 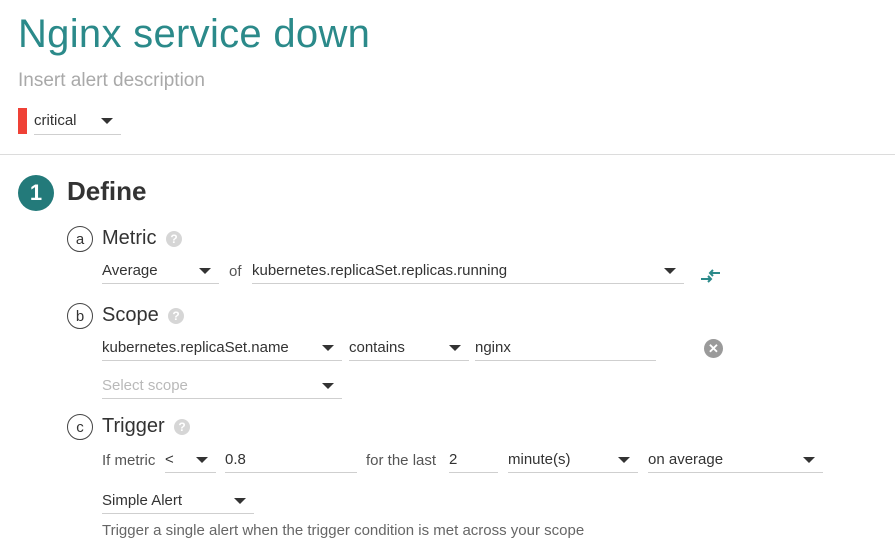 What do you see at coordinates (190, 460) in the screenshot?
I see `comparator-dropdown: <` at bounding box center [190, 460].